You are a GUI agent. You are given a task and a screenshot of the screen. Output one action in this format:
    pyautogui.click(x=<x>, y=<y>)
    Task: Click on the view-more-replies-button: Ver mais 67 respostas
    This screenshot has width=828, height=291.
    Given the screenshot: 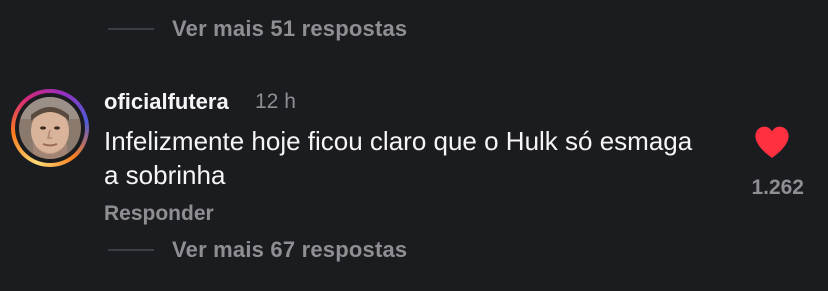 What is the action you would take?
    pyautogui.click(x=257, y=250)
    